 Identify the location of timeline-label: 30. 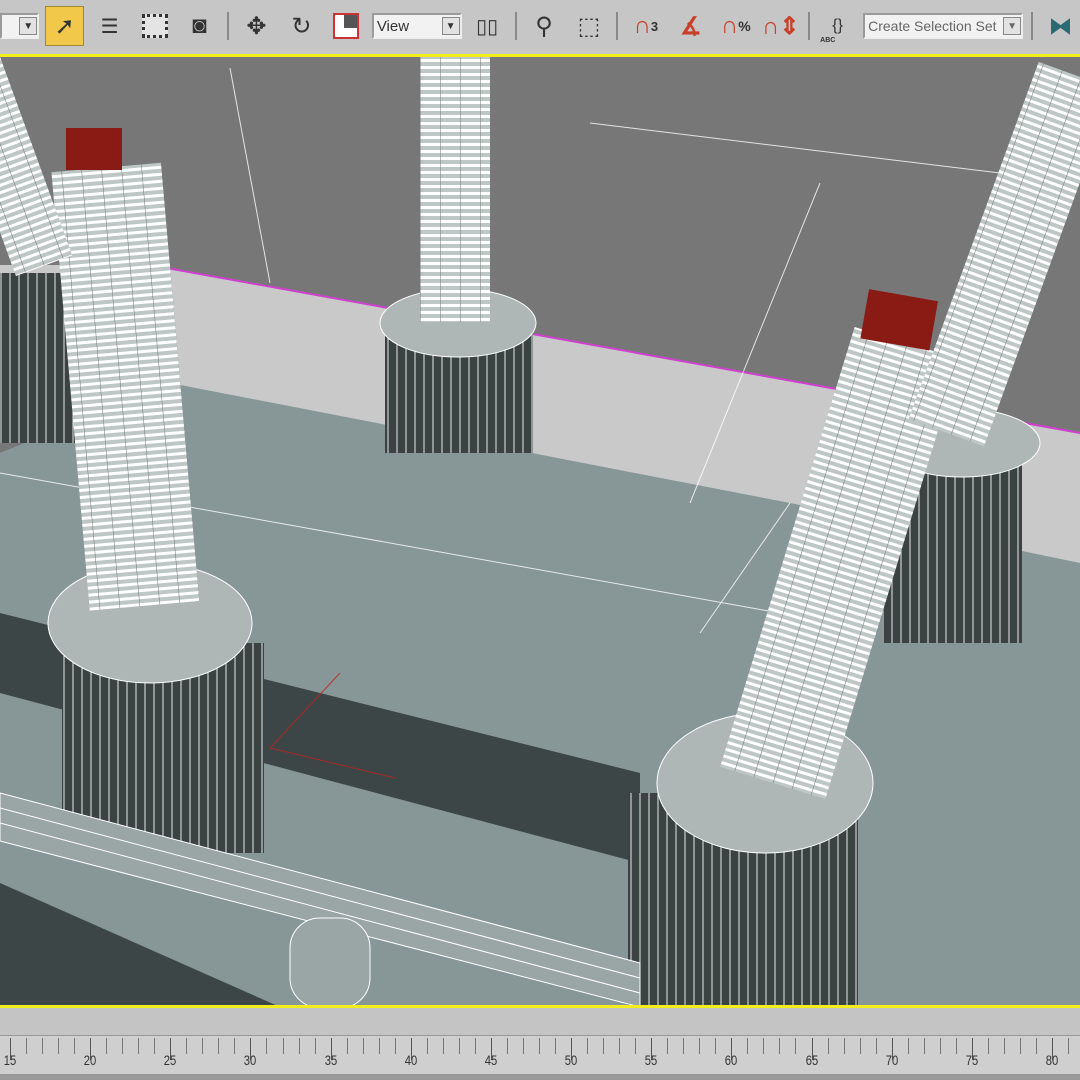
(250, 1060).